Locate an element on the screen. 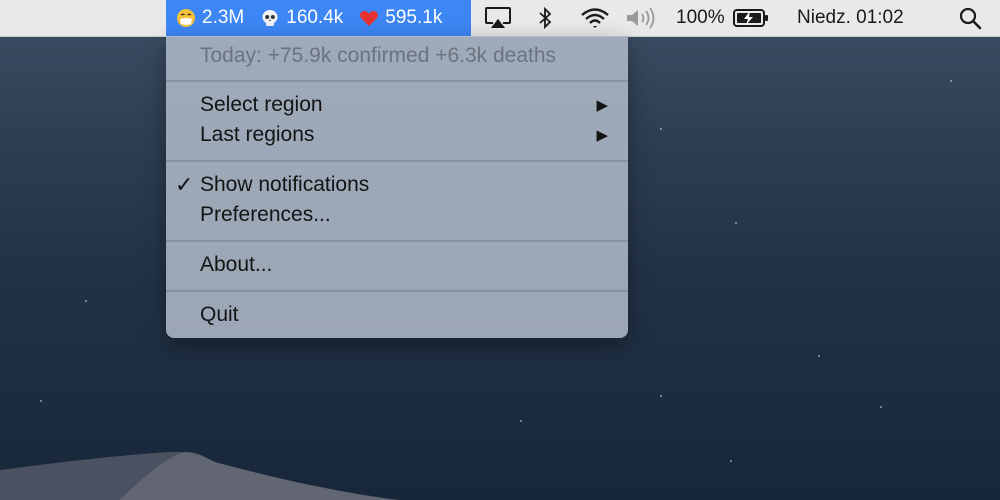 This screenshot has width=1000, height=500. battery-charging-icon is located at coordinates (751, 18).